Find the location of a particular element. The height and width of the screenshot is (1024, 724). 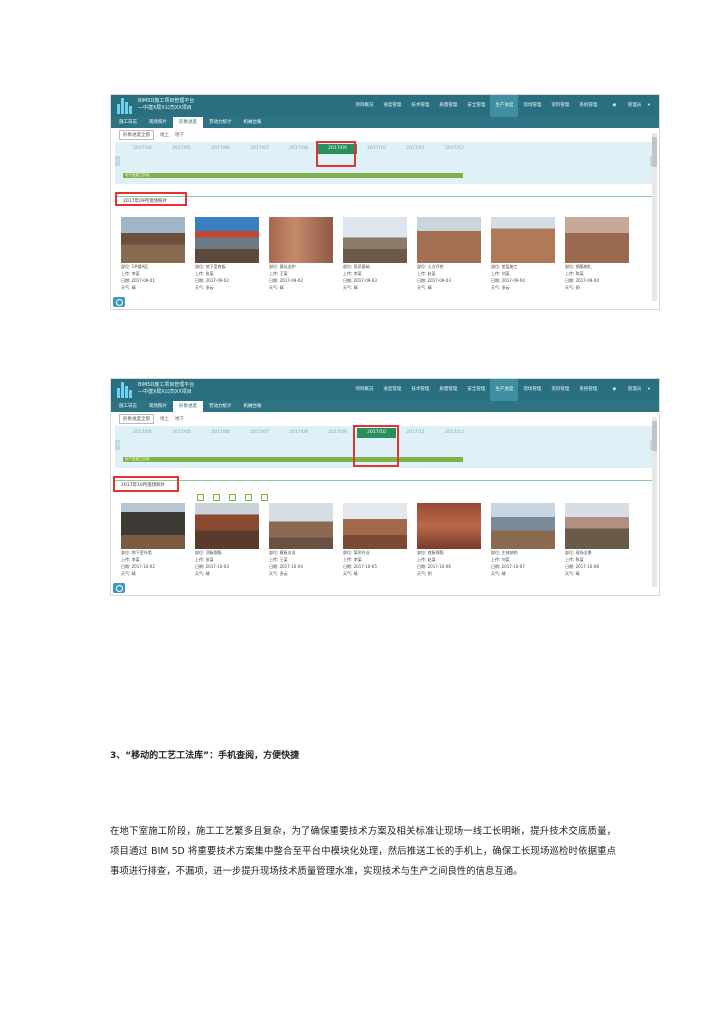

photo-card: 部位: 1#楼A区 上传: 李某 日期: 2017-09-01 天气: 晴 is located at coordinates (153, 254).